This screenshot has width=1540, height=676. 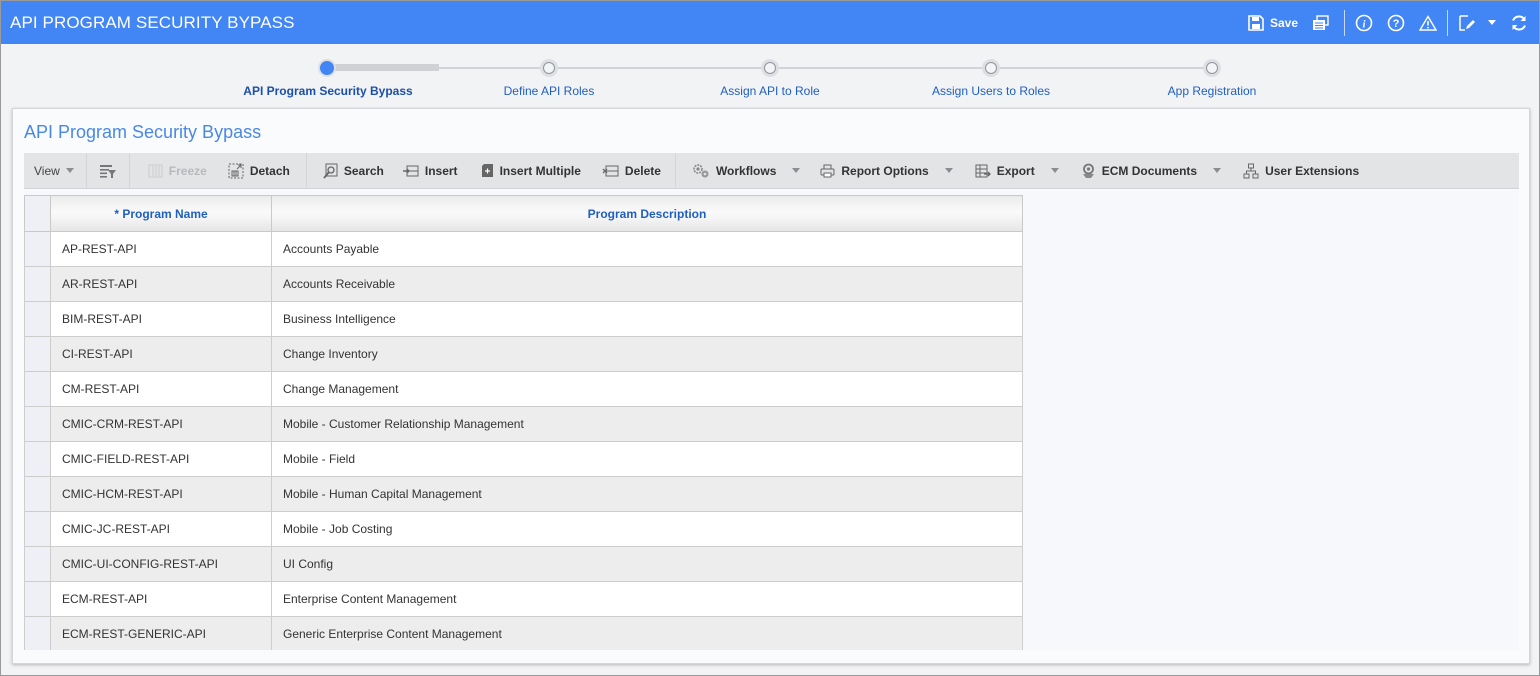 I want to click on cell-program-name: ECM-REST-API, so click(x=161, y=599).